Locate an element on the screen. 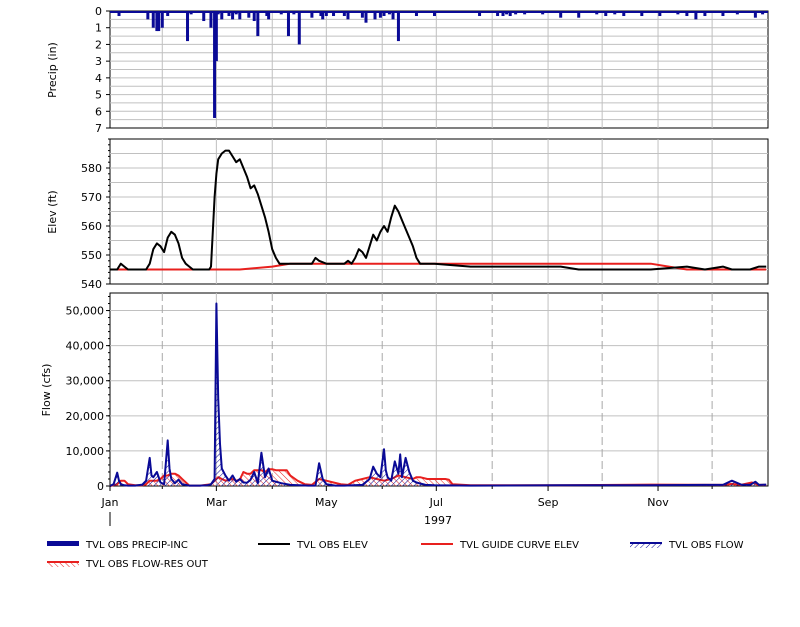 This screenshot has width=800, height=627. legend-label: TVL OBS PRECIP-INC is located at coordinates (136, 545).